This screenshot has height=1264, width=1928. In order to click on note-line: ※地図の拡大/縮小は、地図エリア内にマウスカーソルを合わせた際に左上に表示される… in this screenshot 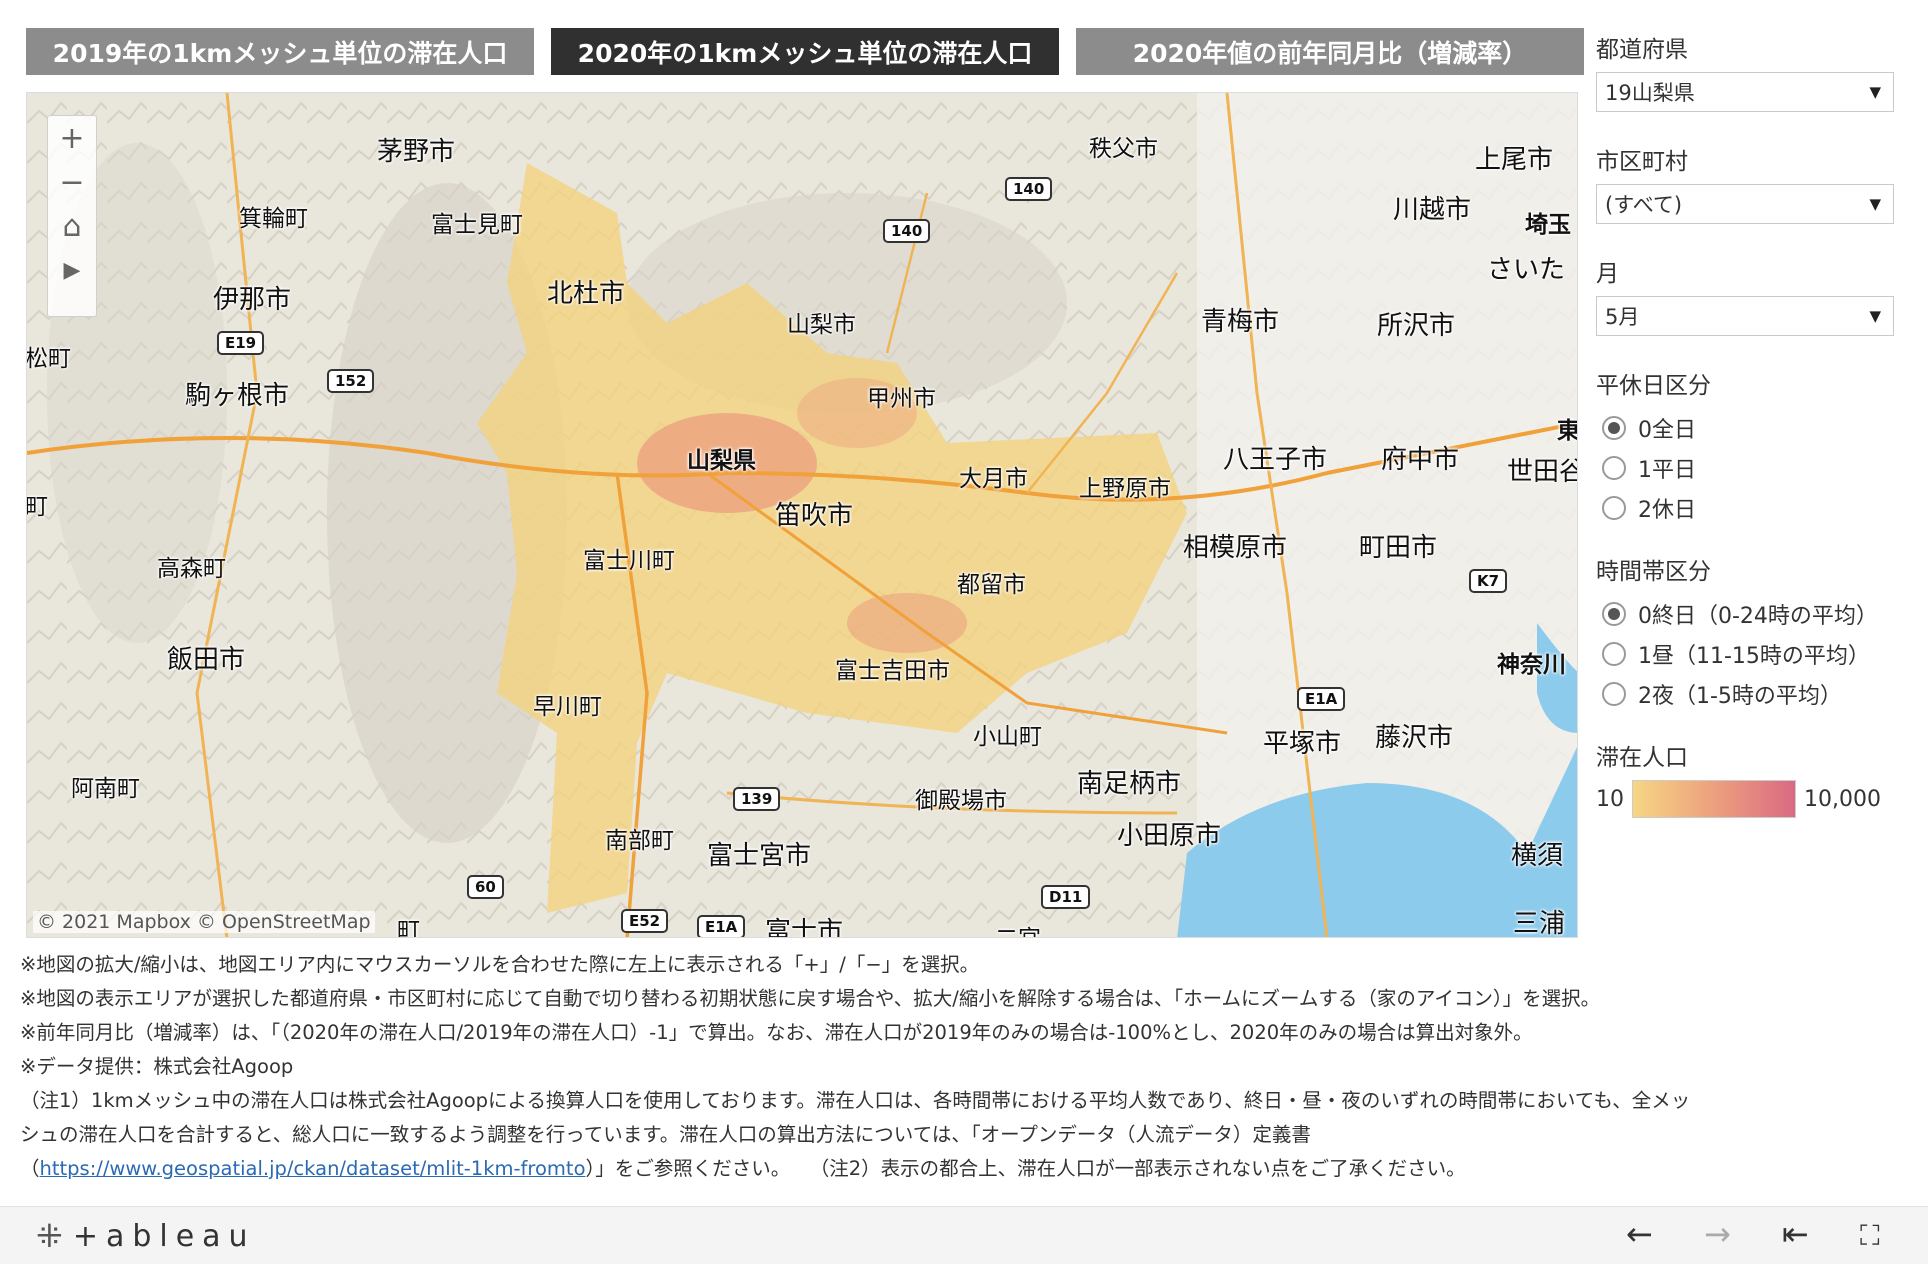, I will do `click(500, 964)`.